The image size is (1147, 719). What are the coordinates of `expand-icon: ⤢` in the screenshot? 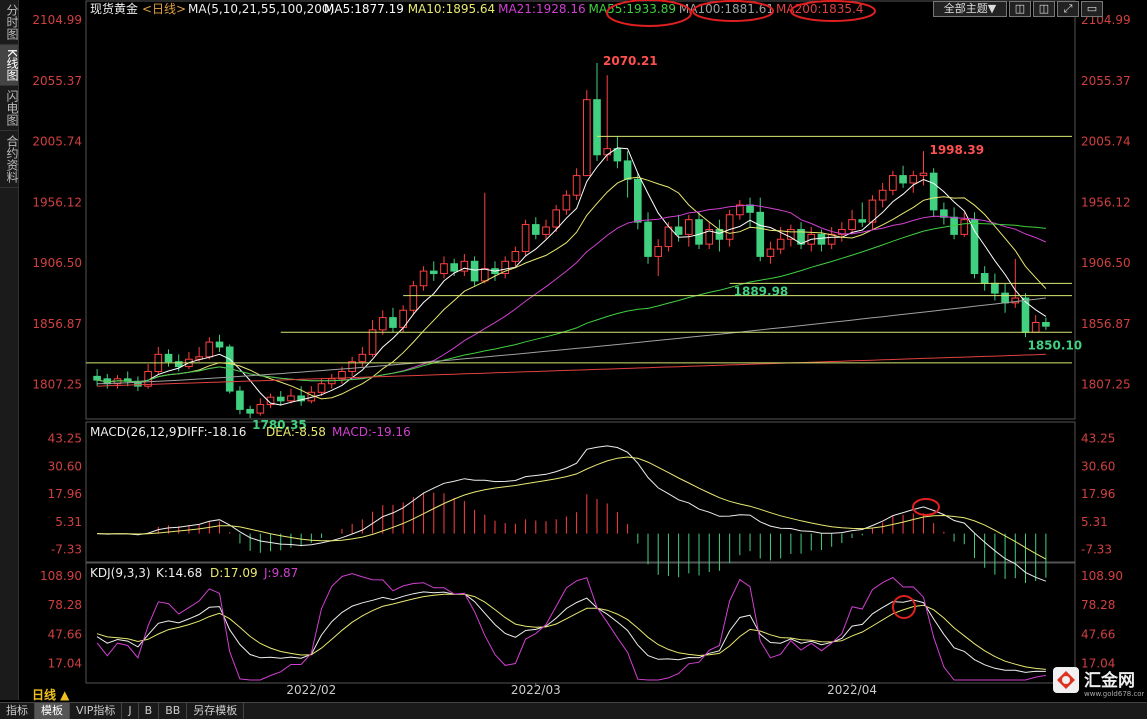 It's located at (1068, 9).